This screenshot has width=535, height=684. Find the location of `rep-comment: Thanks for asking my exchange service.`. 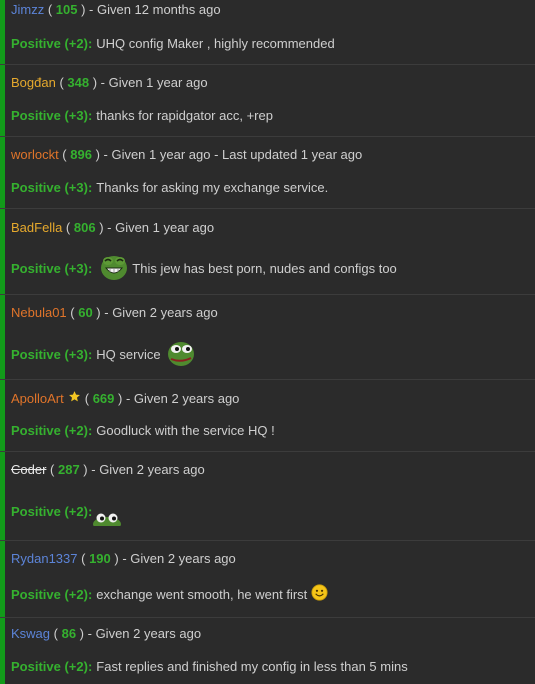

rep-comment: Thanks for asking my exchange service. is located at coordinates (212, 187).